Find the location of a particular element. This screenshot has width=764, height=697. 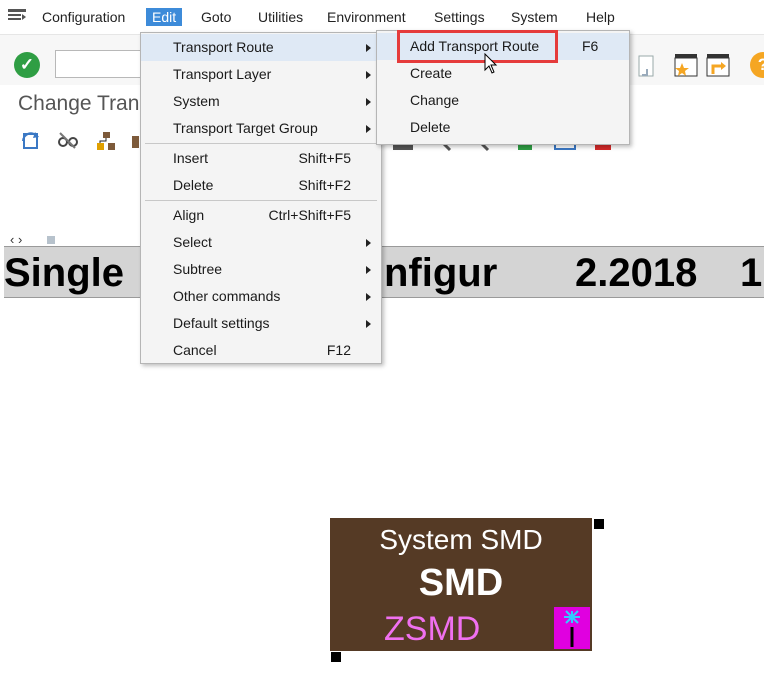

edit-menu-item-subtree: Subtree is located at coordinates (261, 269).